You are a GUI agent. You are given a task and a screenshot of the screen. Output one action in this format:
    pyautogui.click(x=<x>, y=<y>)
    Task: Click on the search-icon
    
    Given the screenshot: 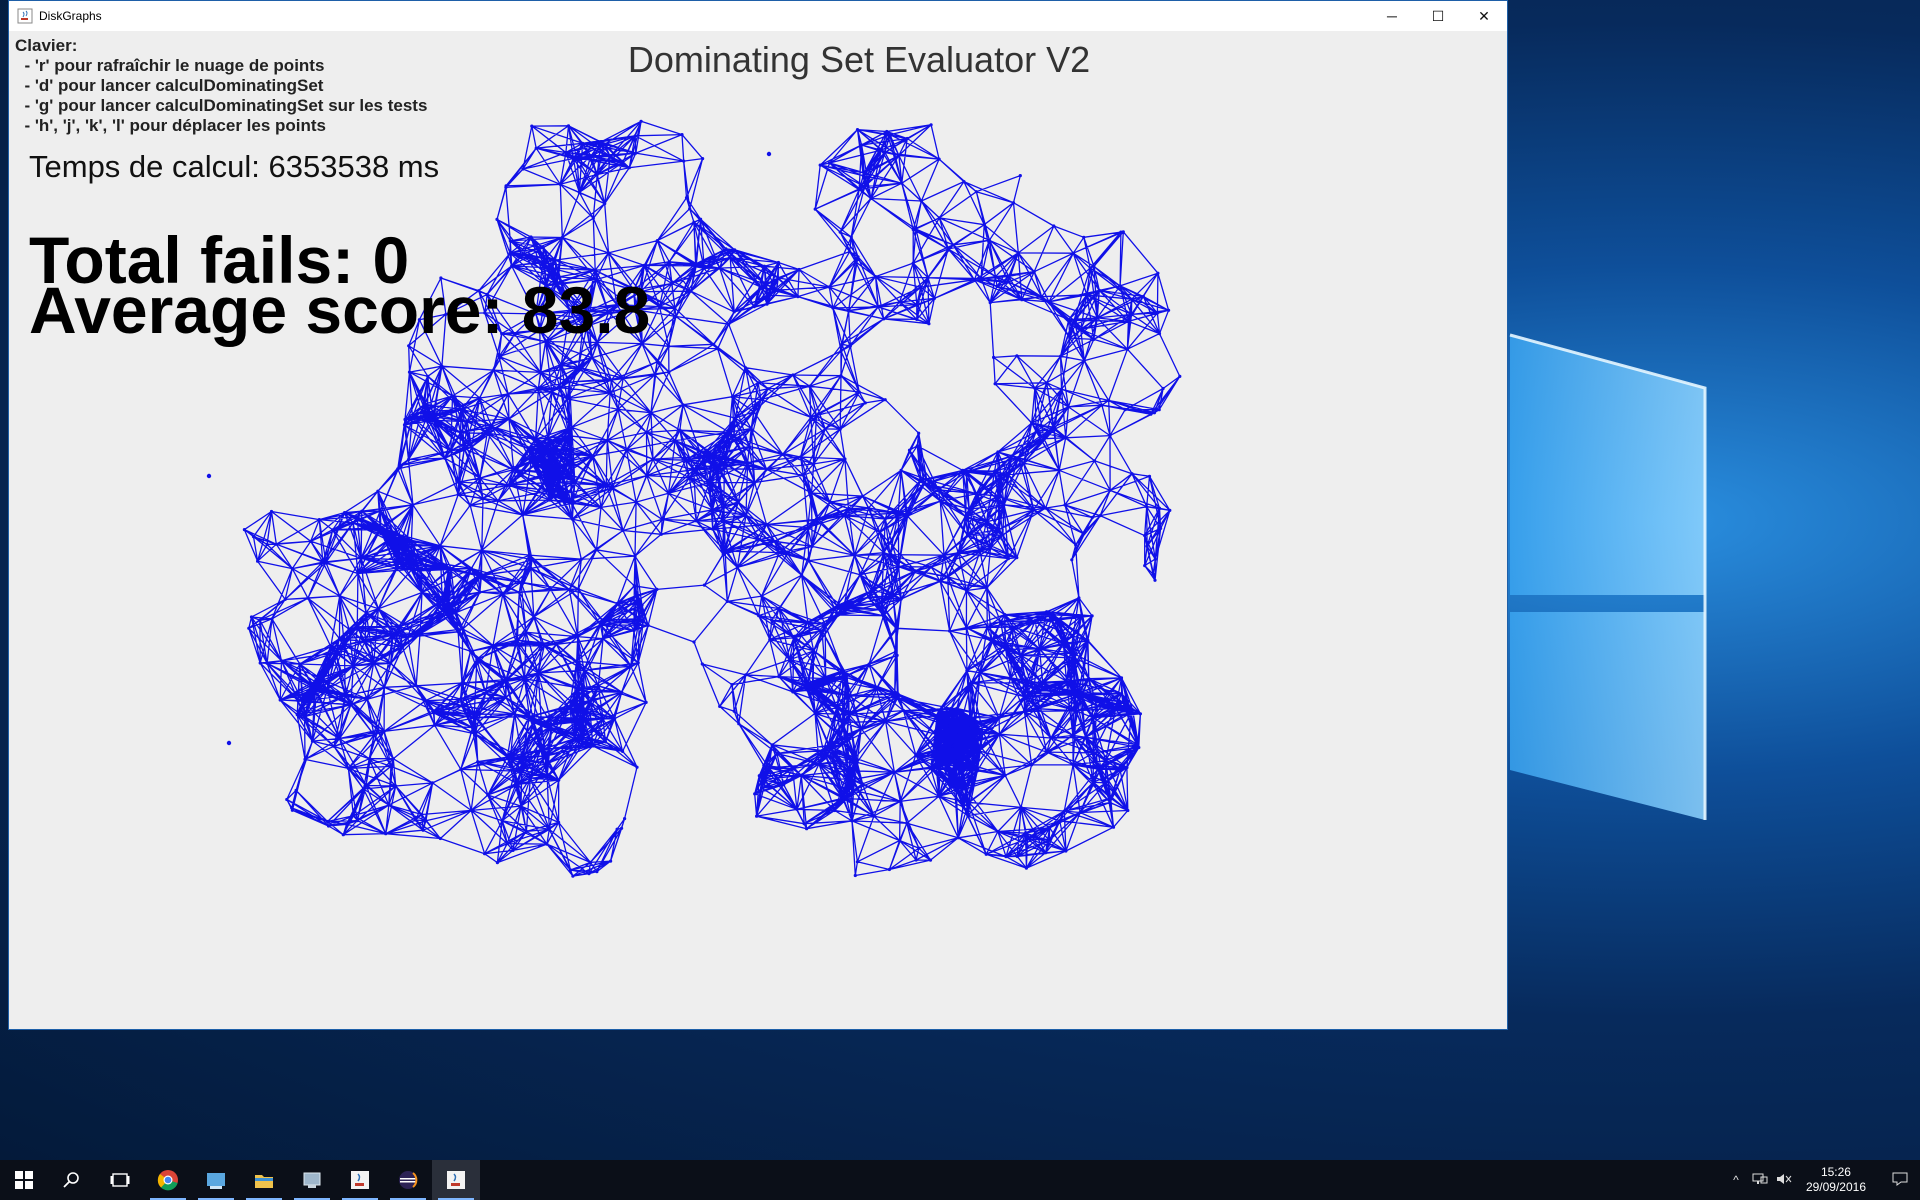 What is the action you would take?
    pyautogui.click(x=71, y=1180)
    